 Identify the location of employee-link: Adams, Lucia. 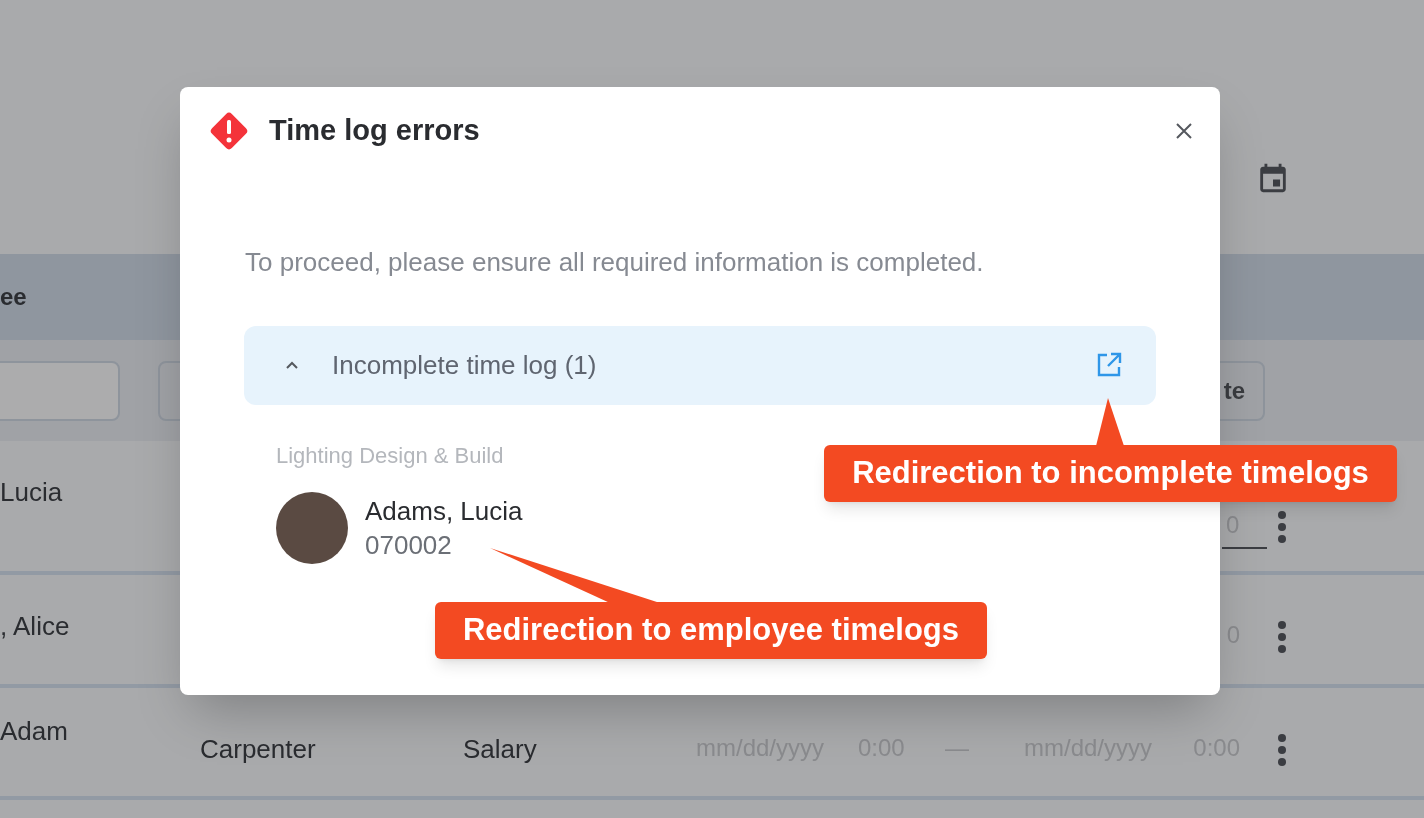
(444, 510).